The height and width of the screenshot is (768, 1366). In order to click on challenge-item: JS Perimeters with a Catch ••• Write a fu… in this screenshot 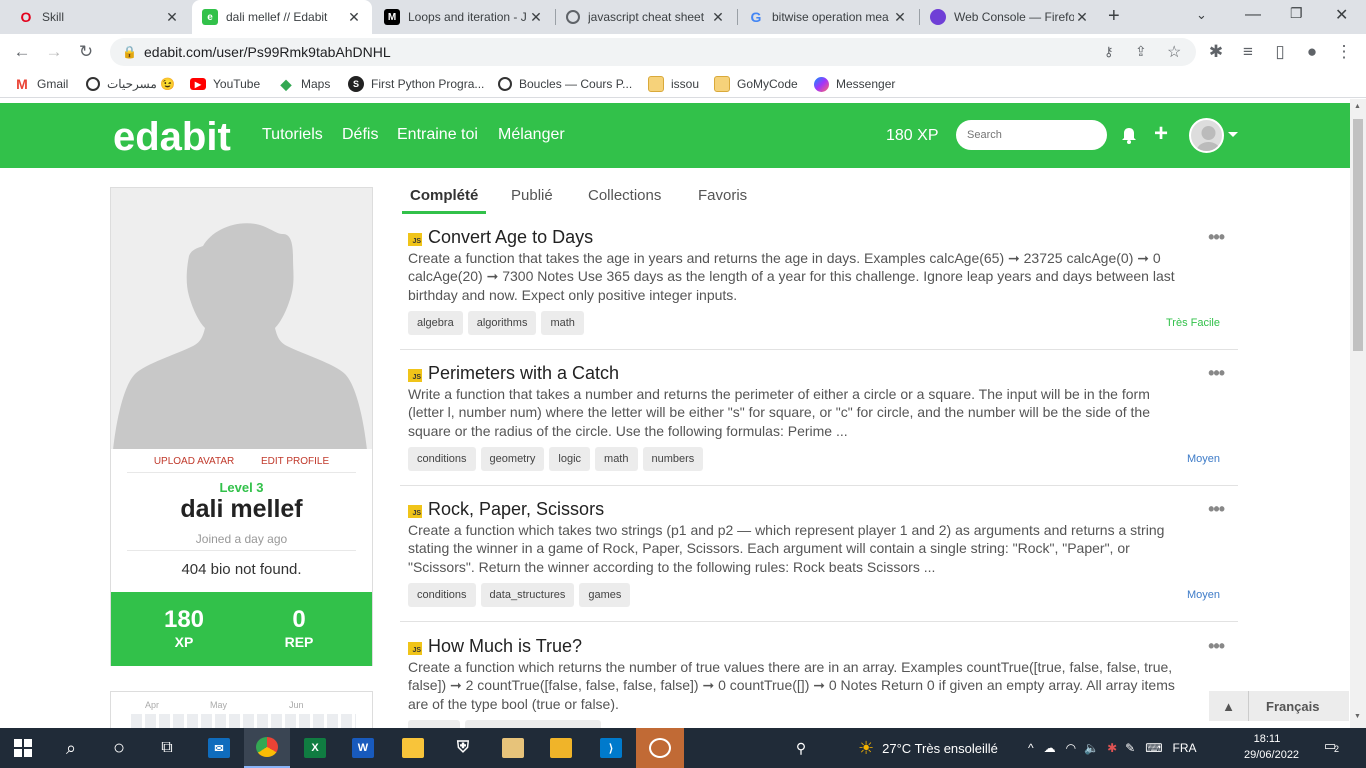, I will do `click(819, 424)`.